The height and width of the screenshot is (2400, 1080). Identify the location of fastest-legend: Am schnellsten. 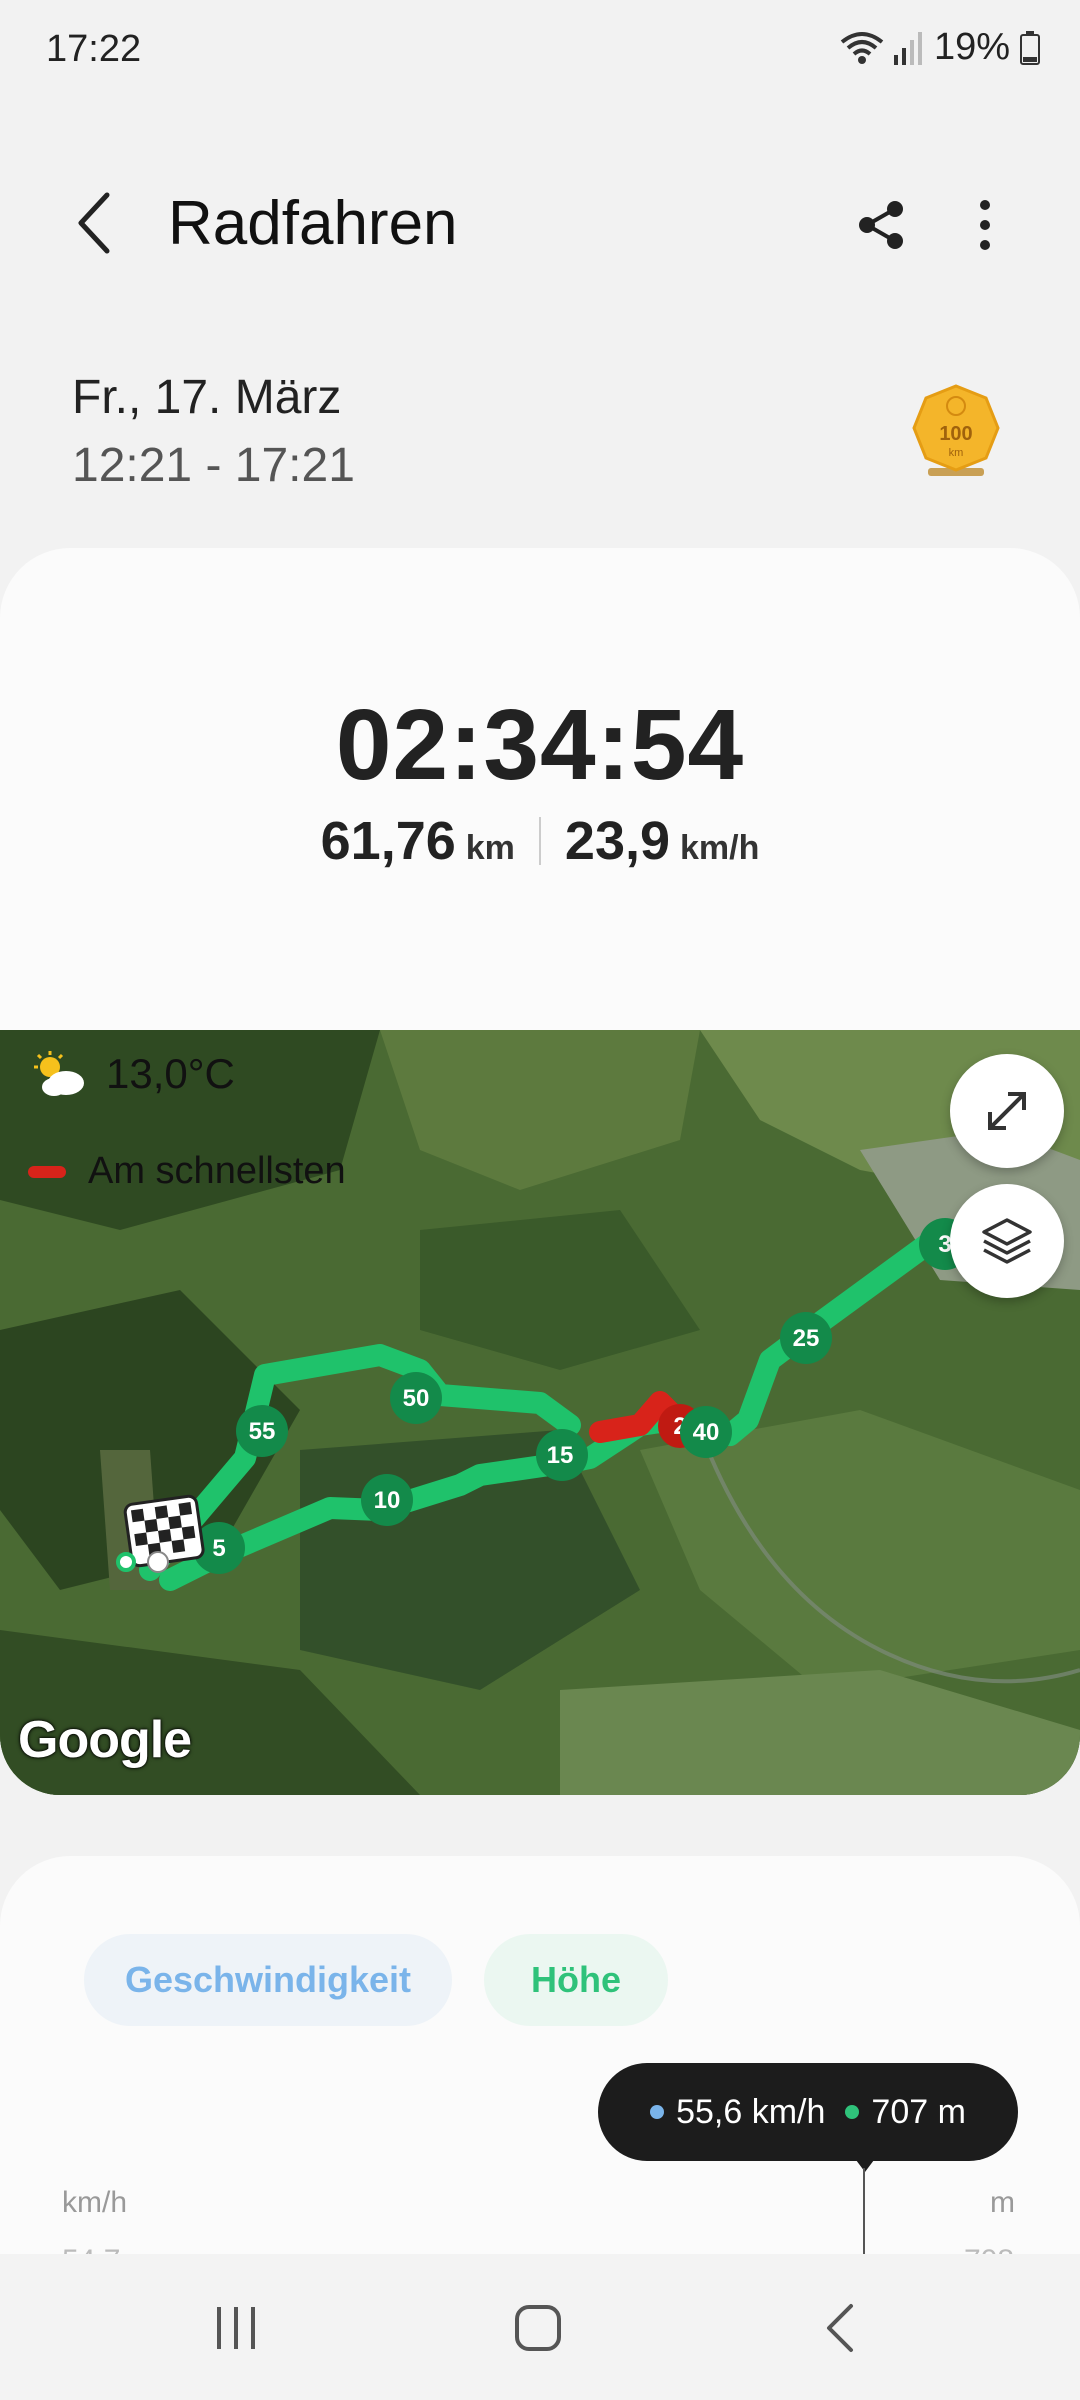
(187, 1171).